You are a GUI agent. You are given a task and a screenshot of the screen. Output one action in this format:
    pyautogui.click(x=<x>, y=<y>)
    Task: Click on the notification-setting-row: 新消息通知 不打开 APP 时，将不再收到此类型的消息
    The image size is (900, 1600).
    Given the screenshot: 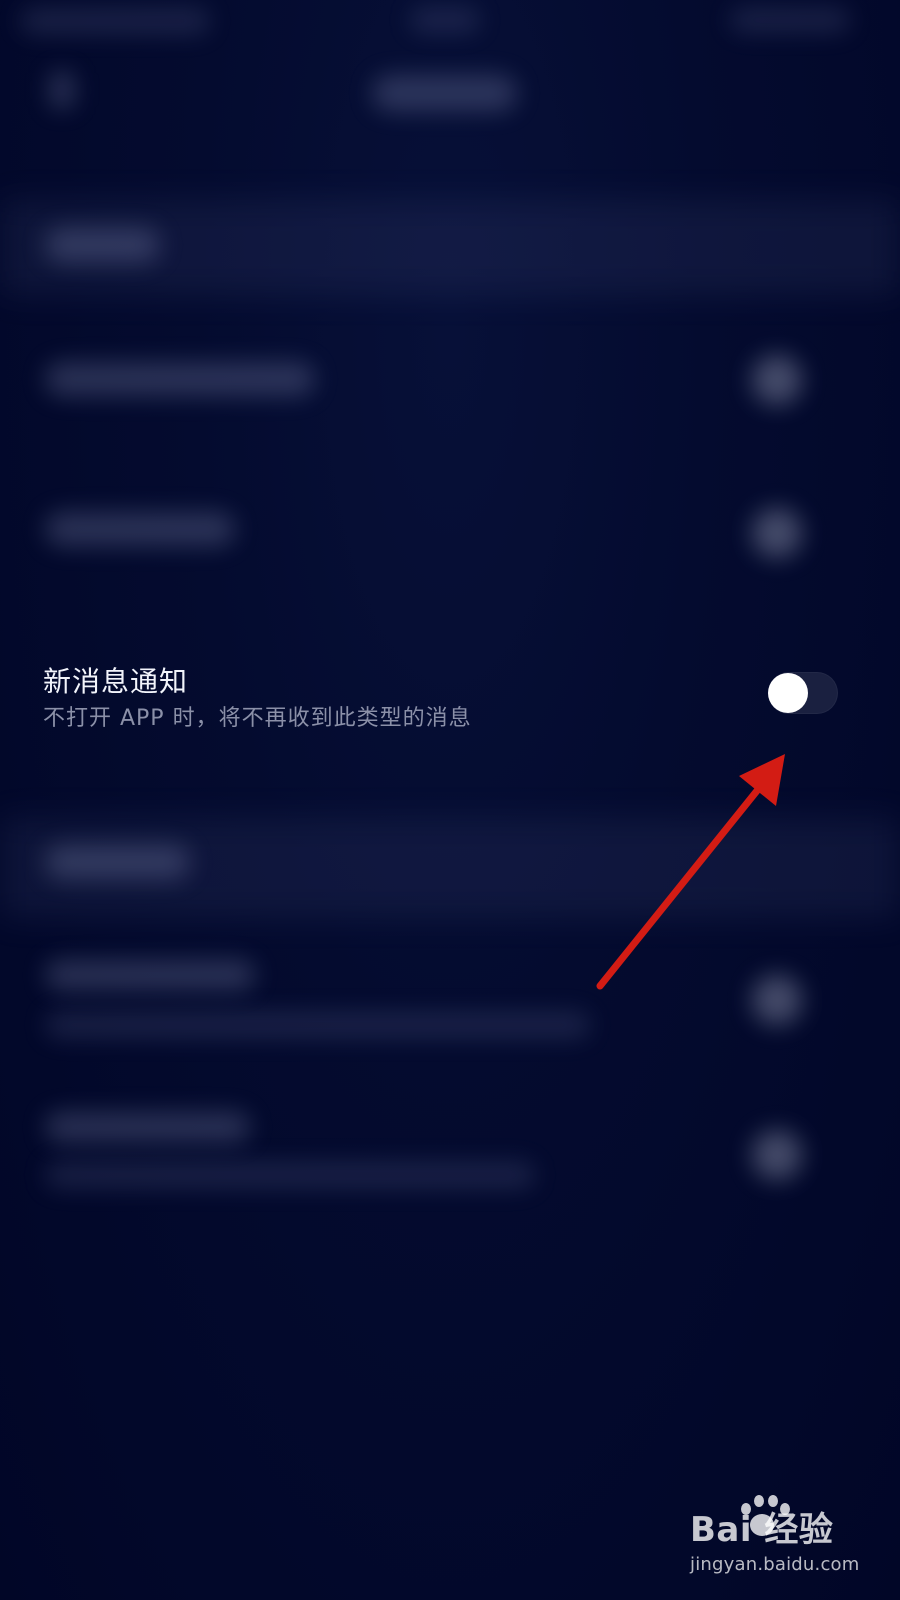 What is the action you would take?
    pyautogui.click(x=450, y=700)
    